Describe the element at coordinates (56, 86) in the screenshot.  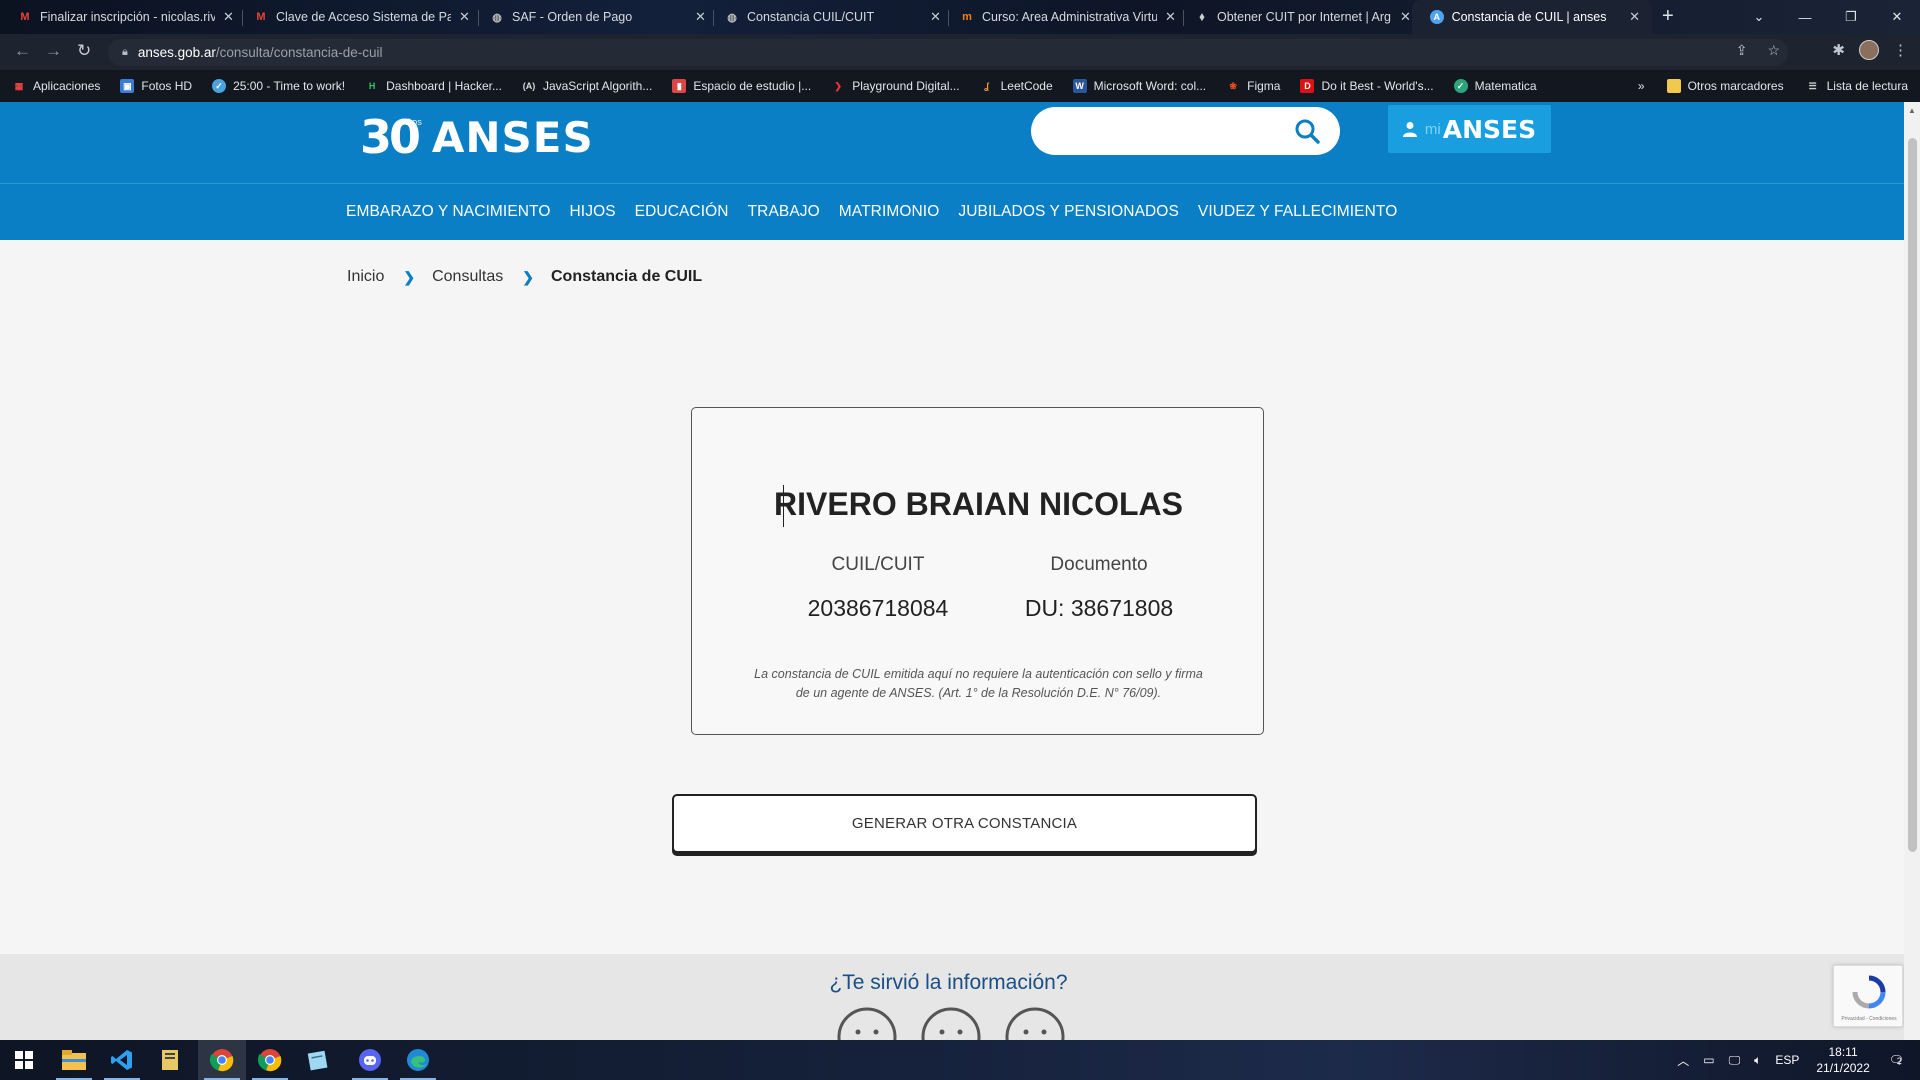
I see `bookmark-item: ▦ Aplicaciones` at that location.